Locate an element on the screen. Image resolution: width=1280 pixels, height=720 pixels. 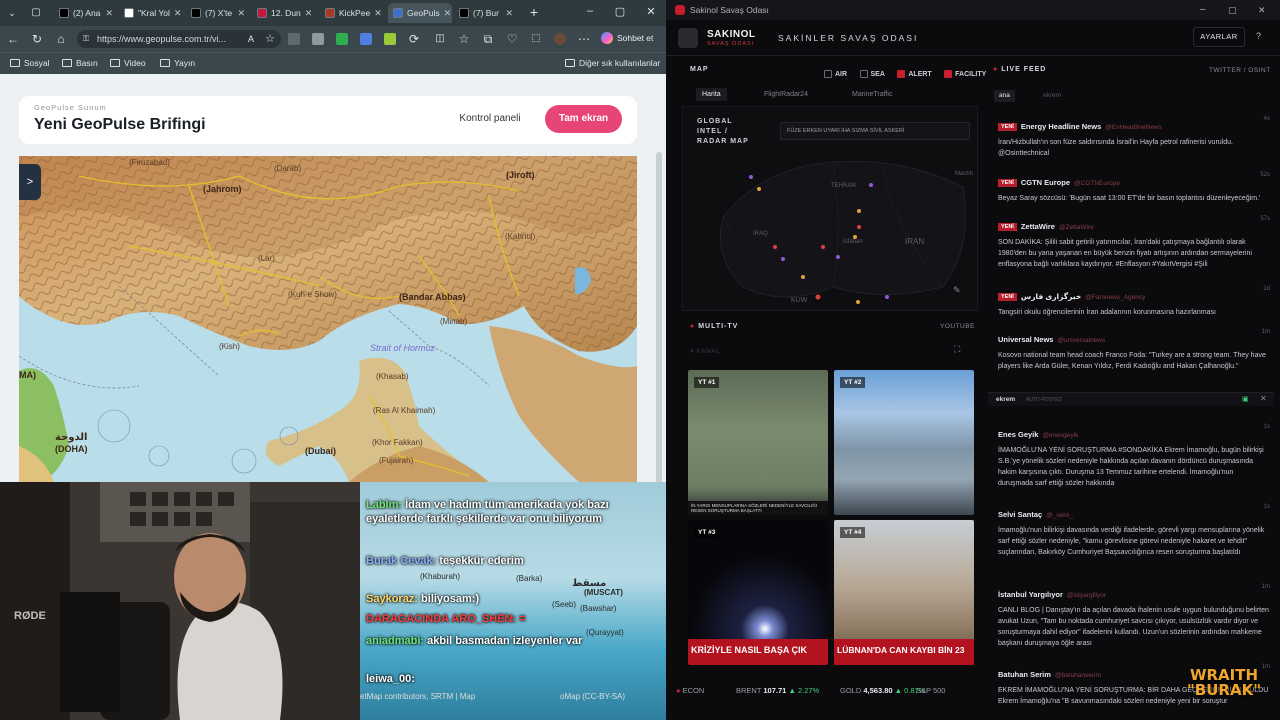
tv-tile-3: YT #3 KRİZİYLE NASIL BAŞA ÇIK is located at coordinates (758, 592).